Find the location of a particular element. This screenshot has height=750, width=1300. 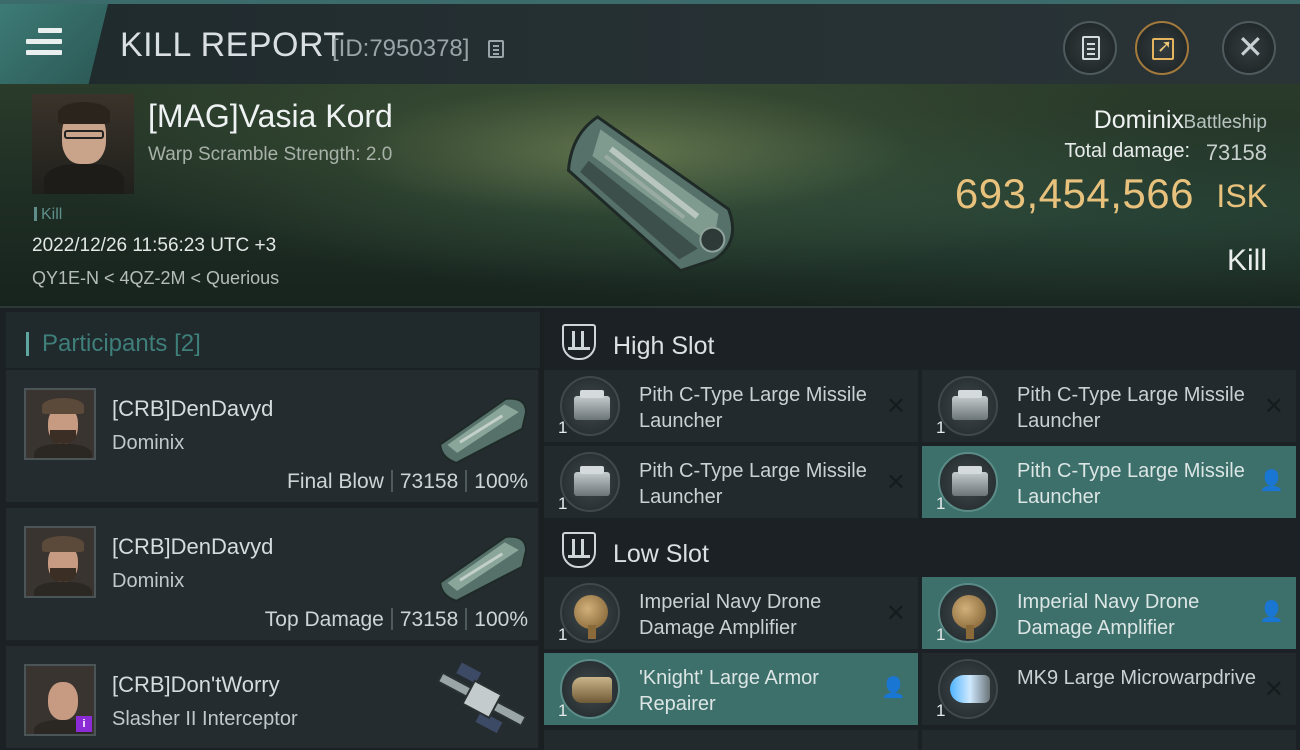

clipboard-icon is located at coordinates (1091, 48).